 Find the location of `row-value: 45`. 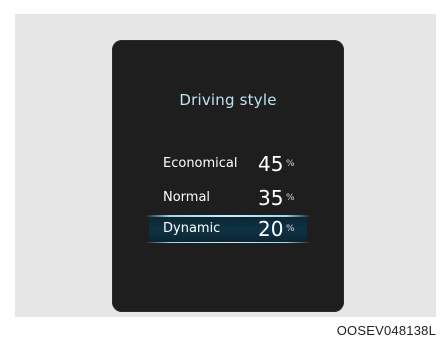

row-value: 45 is located at coordinates (271, 164).